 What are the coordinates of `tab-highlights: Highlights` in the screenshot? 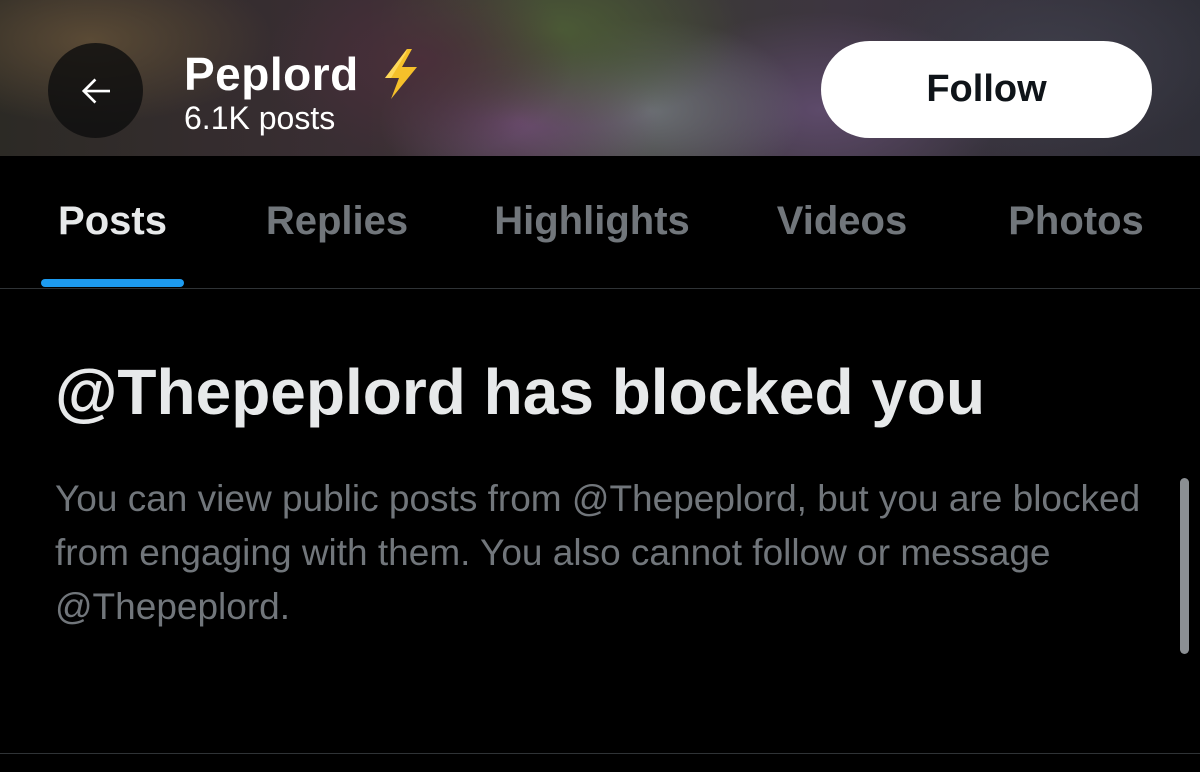 It's located at (592, 222).